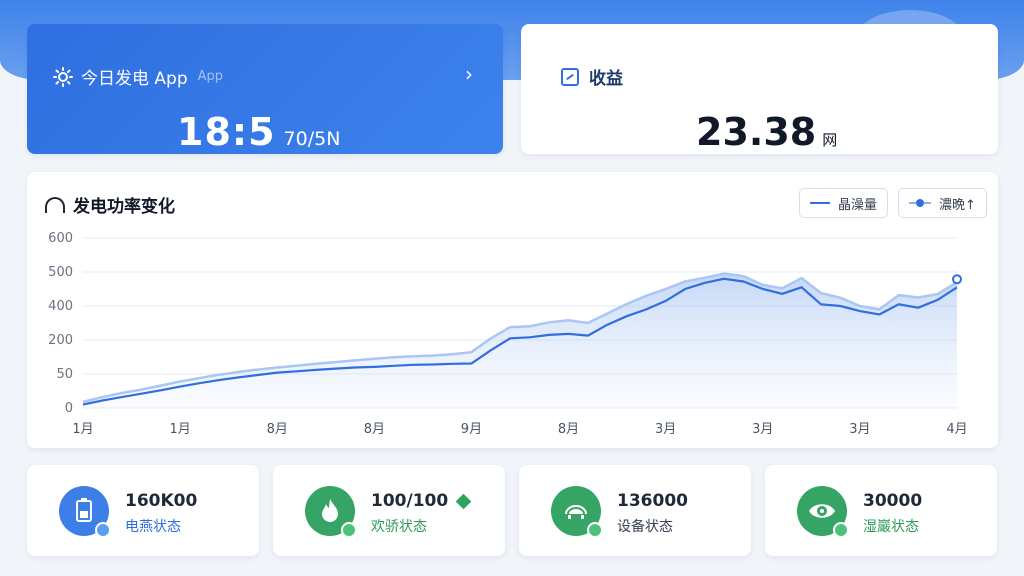 This screenshot has height=576, width=1024. Describe the element at coordinates (956, 429) in the screenshot. I see `x-tick-label: 4月` at that location.